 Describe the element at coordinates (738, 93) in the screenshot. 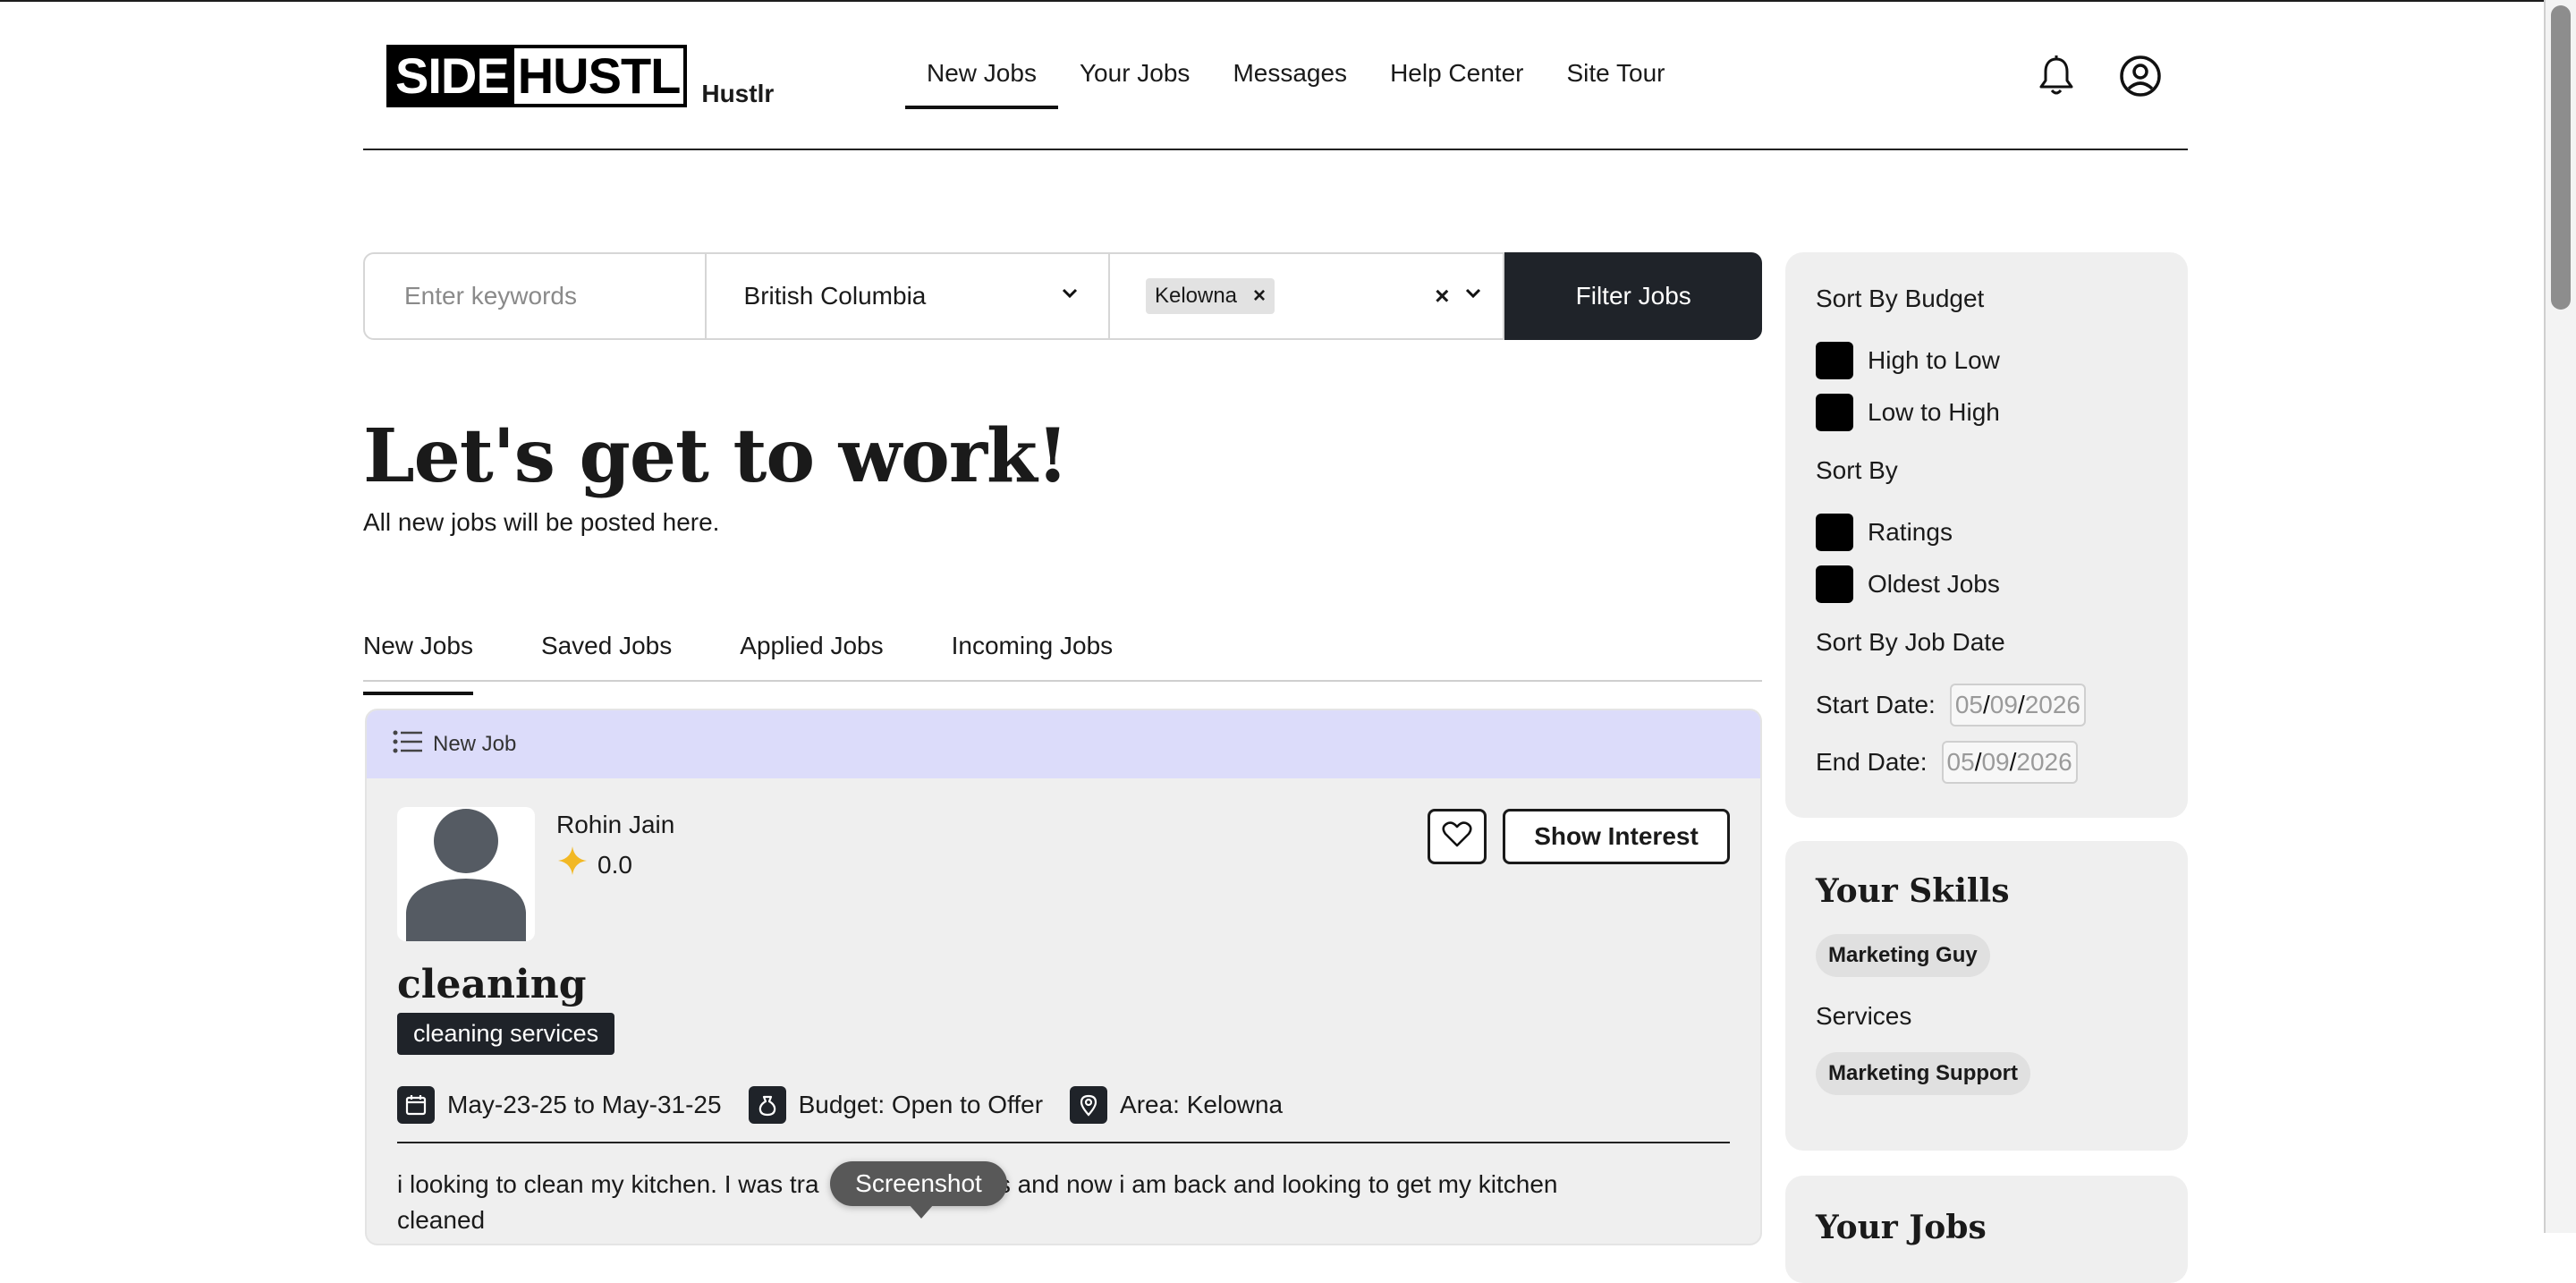

I see `brand-subtitle: Hustlr` at that location.